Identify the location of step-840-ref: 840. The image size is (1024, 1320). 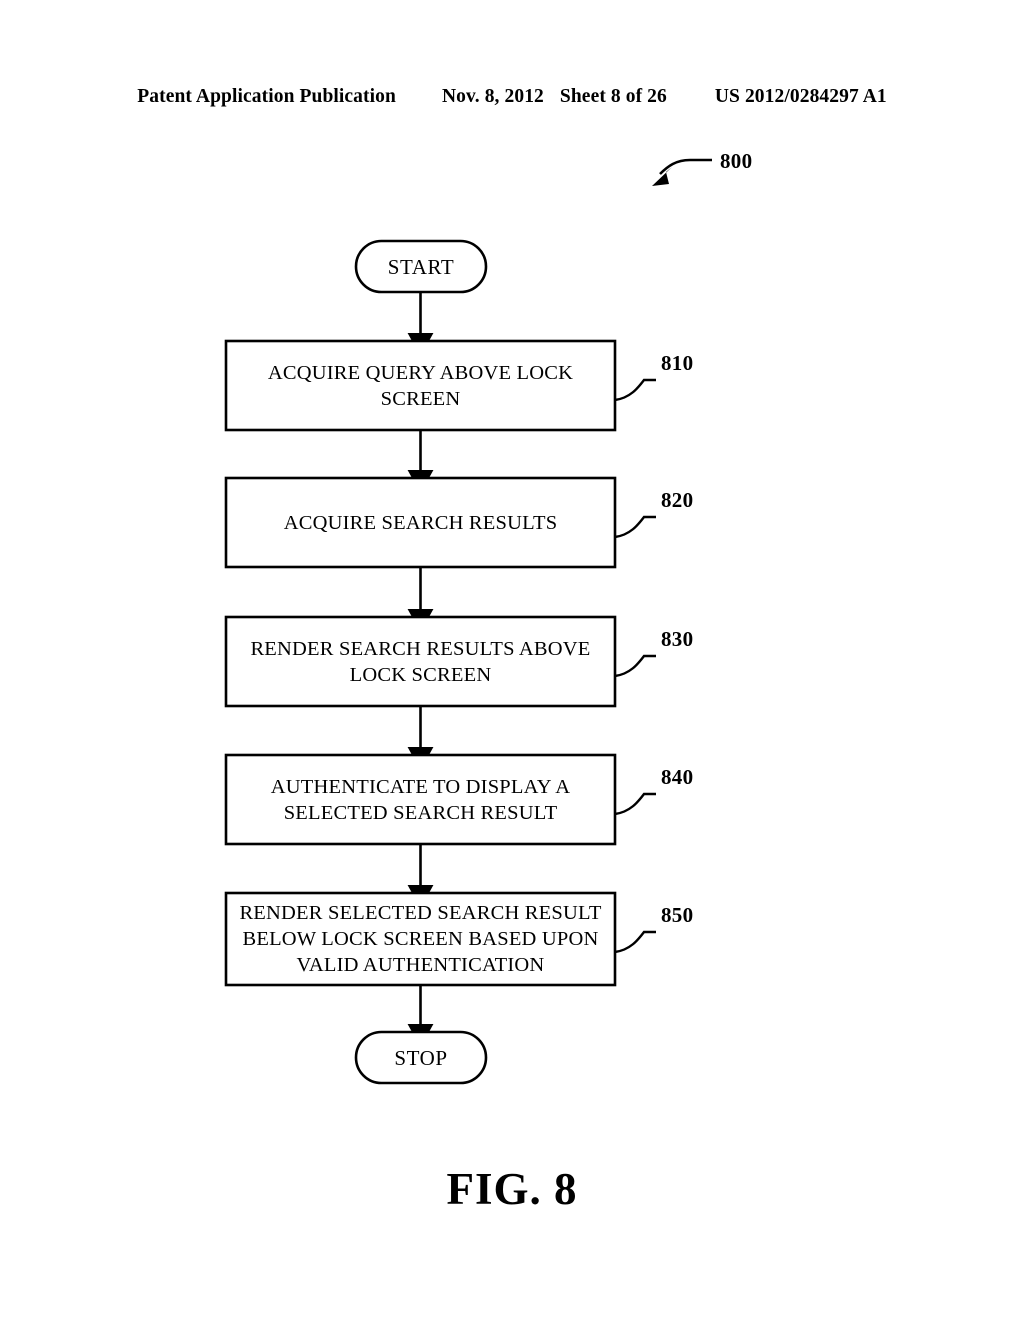
(677, 777).